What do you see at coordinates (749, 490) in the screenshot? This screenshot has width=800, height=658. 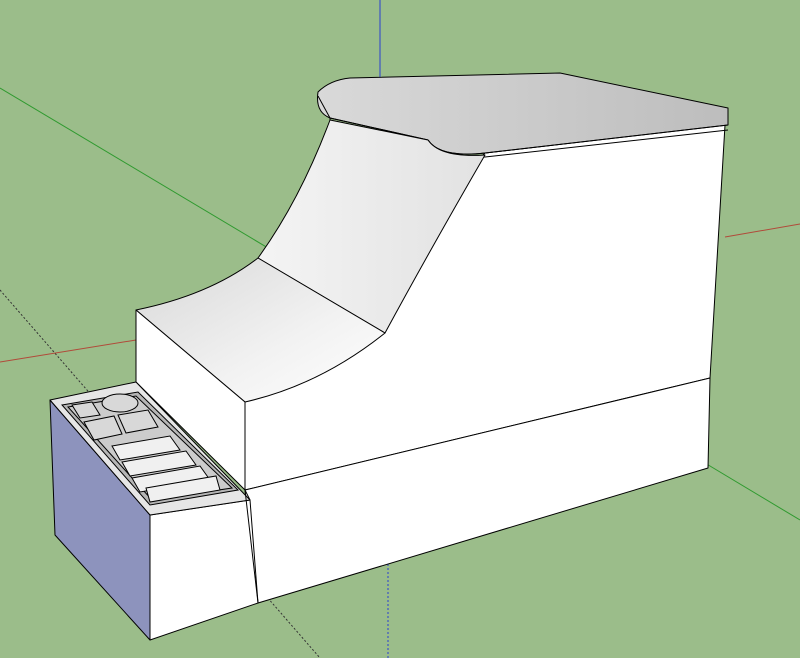 I see `green-axis-lower` at bounding box center [749, 490].